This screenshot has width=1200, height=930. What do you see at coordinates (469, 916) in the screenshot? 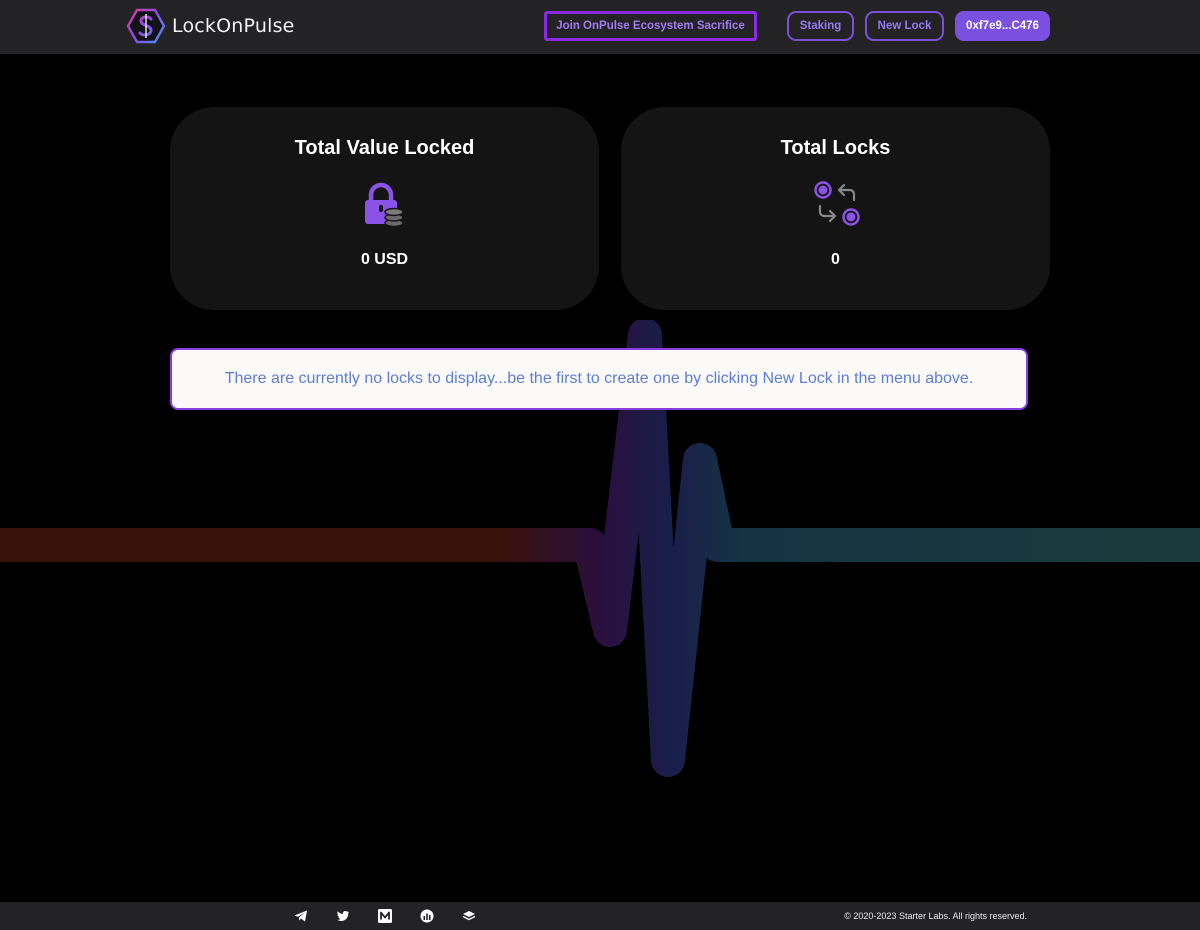
I see `docs-icon` at bounding box center [469, 916].